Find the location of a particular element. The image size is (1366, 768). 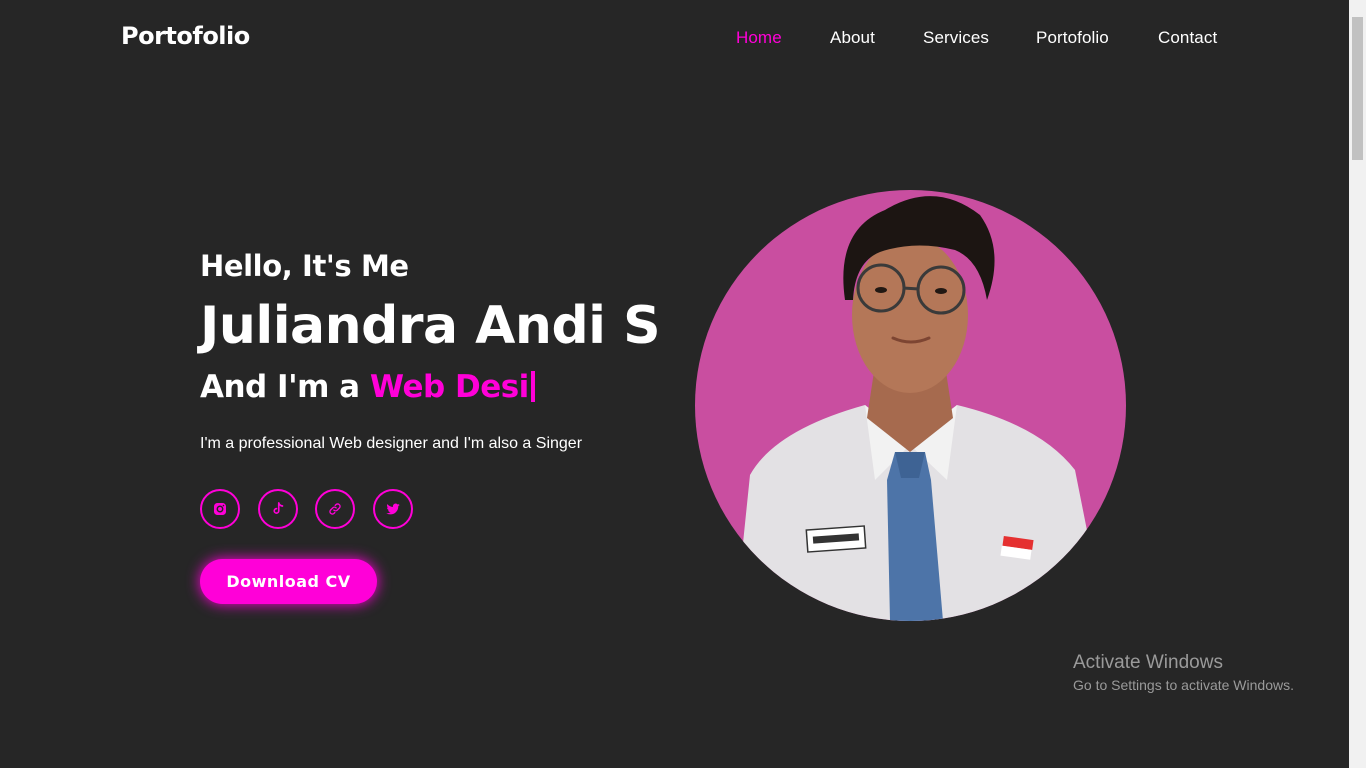

site-logo: Portofolio is located at coordinates (185, 36).